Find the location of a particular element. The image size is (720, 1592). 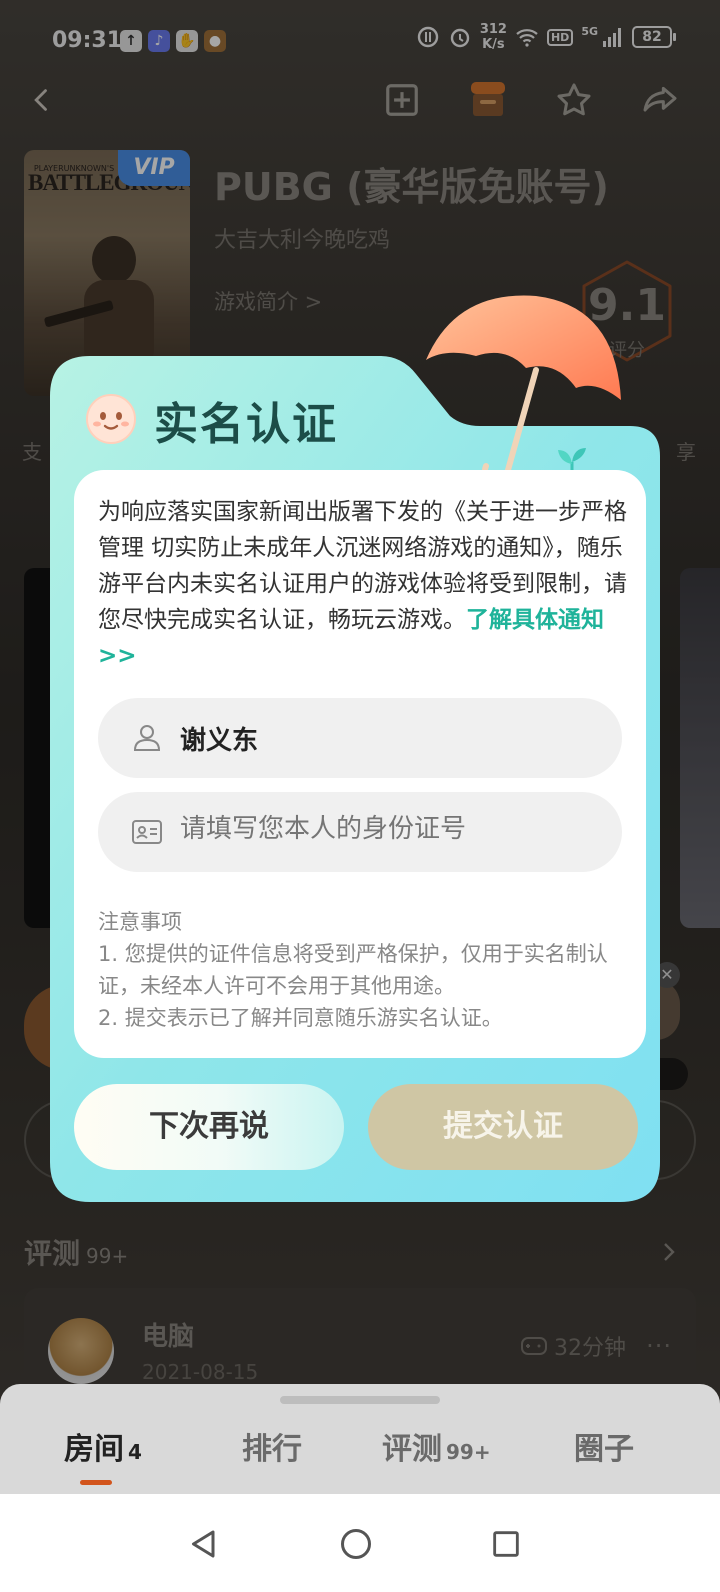

circle-home-icon is located at coordinates (356, 1544).